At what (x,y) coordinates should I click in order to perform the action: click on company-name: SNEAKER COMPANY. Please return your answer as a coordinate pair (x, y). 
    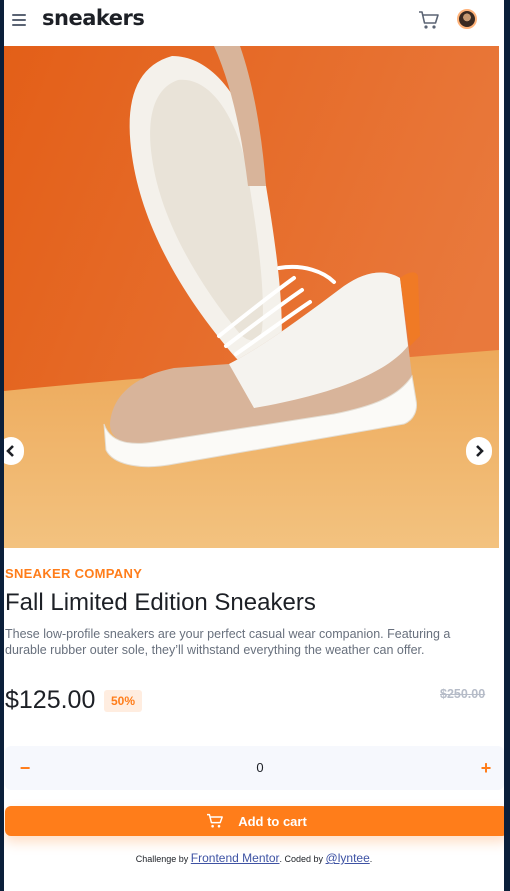
    Looking at the image, I should click on (74, 573).